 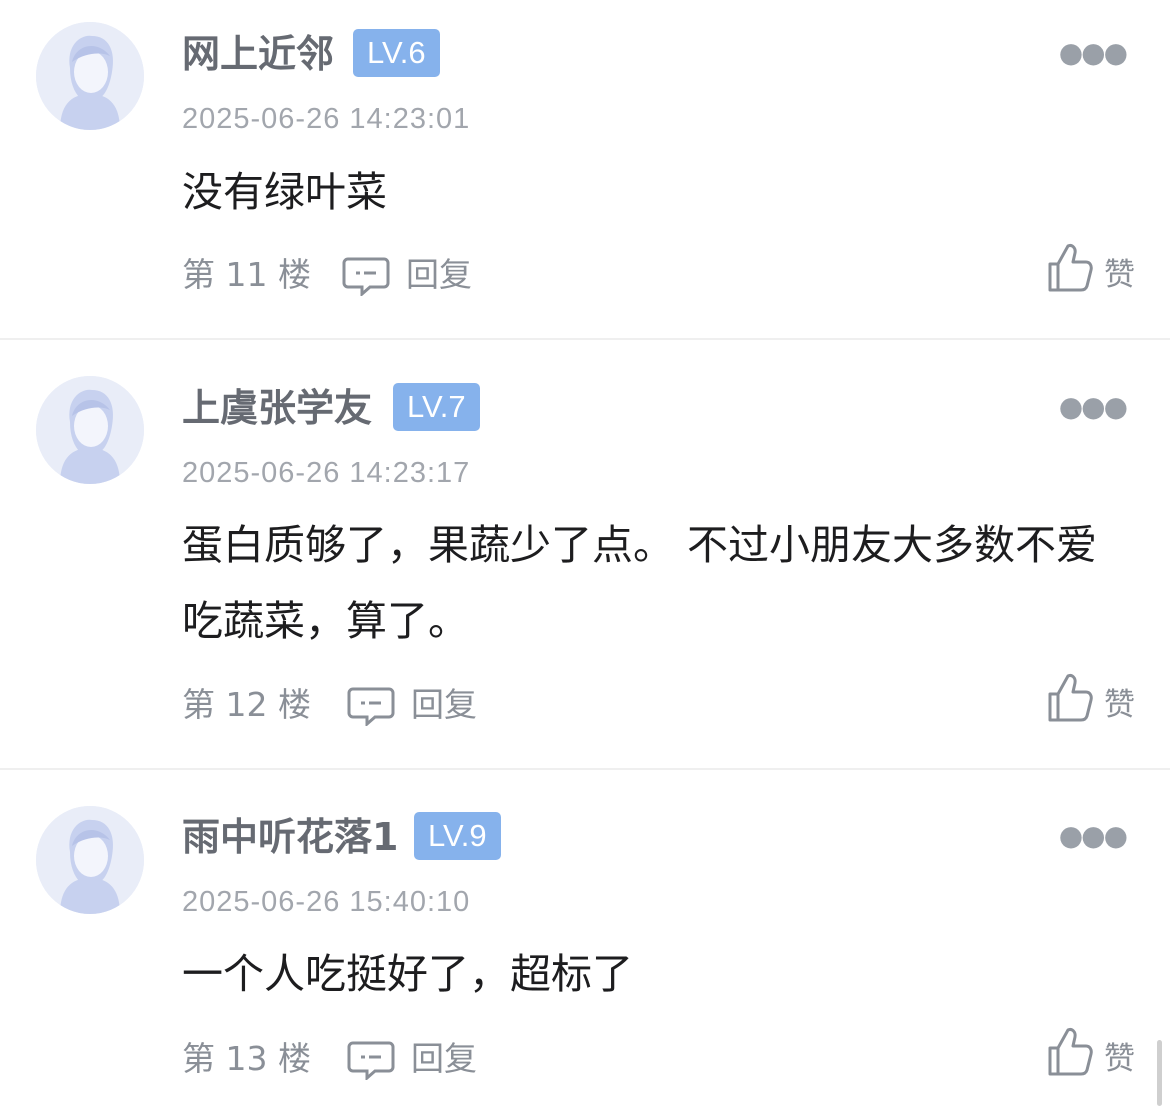 What do you see at coordinates (436, 407) in the screenshot?
I see `level-badge: LV.7` at bounding box center [436, 407].